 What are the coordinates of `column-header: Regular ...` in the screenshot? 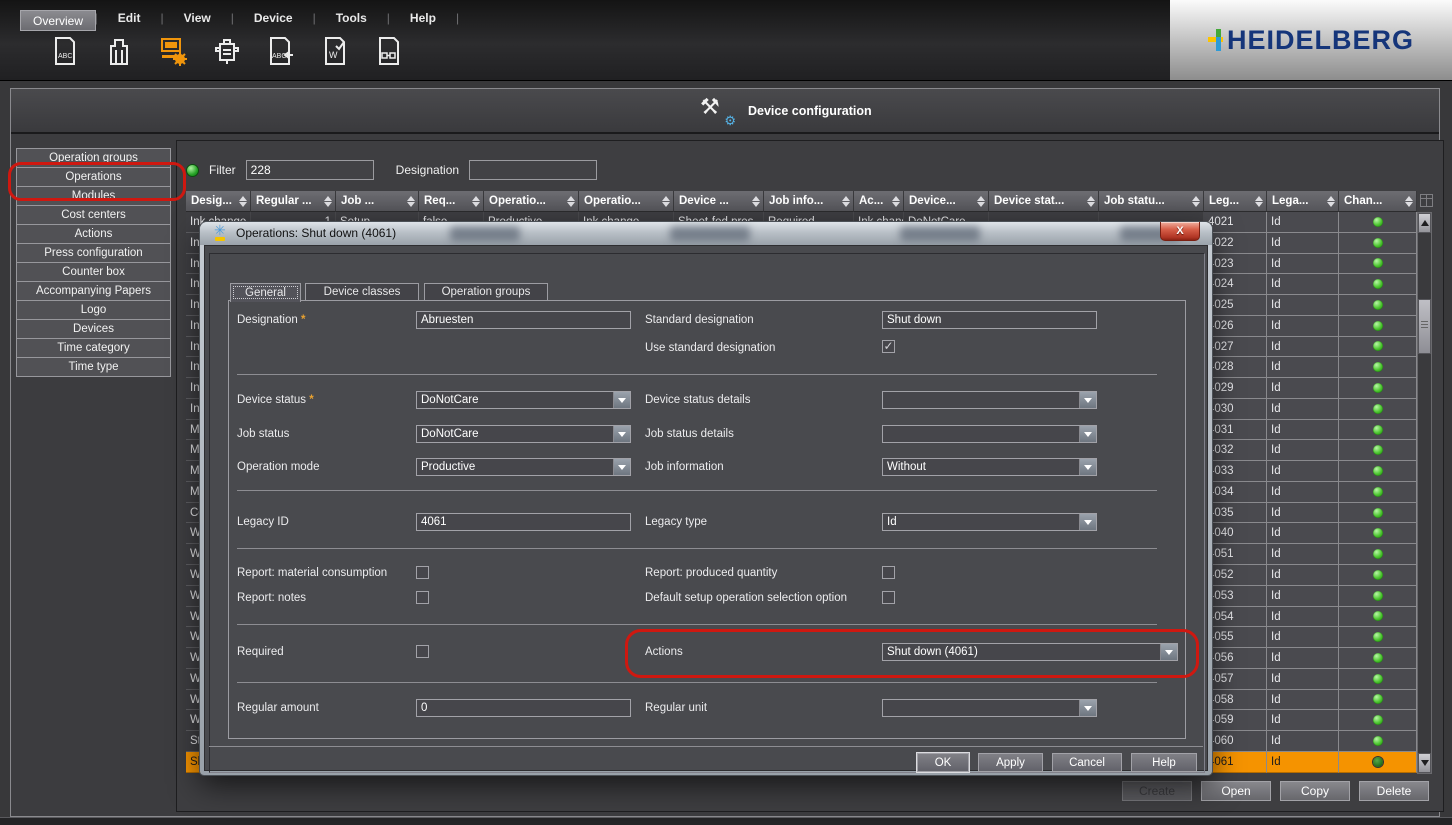 It's located at (293, 201).